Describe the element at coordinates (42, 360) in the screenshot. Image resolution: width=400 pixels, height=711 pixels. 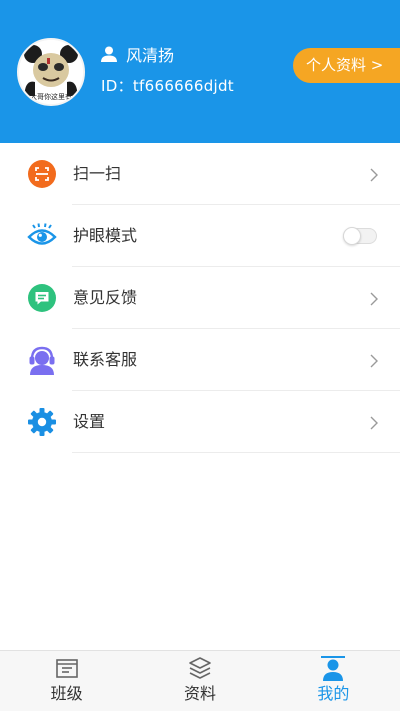
I see `customer-service-icon` at that location.